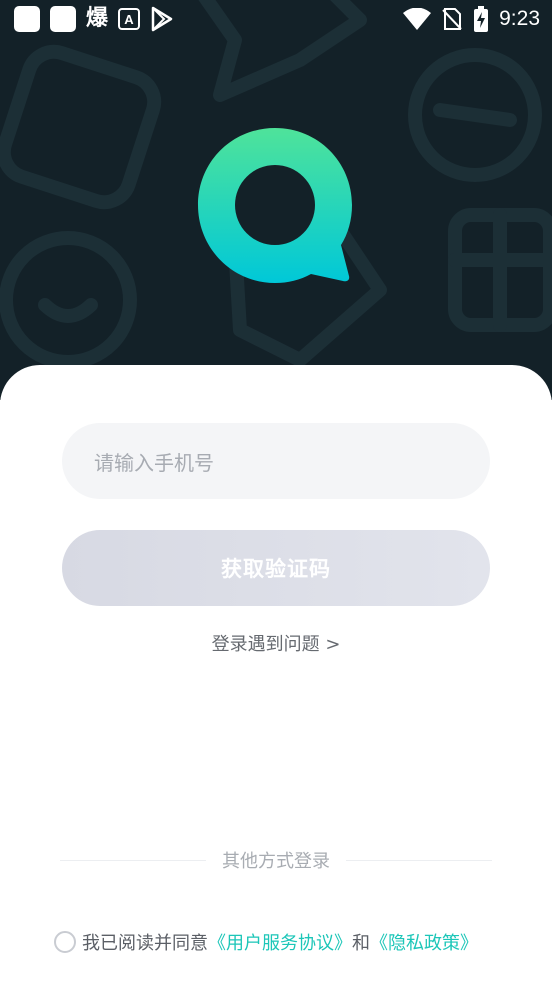  What do you see at coordinates (519, 18) in the screenshot?
I see `status-time: 9:23` at bounding box center [519, 18].